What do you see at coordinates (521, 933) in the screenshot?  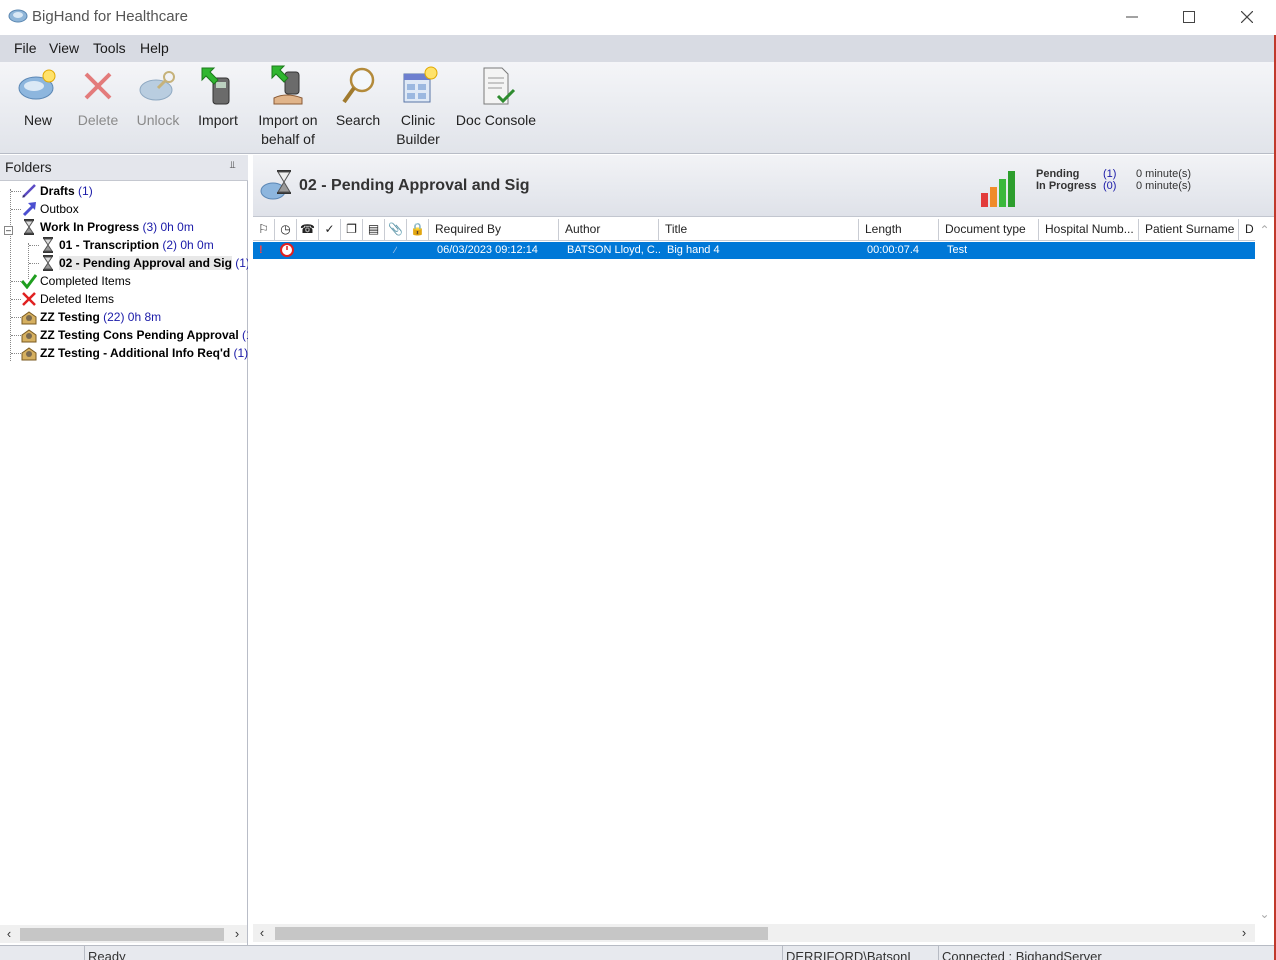 I see `grid-scrollbar-thumb` at bounding box center [521, 933].